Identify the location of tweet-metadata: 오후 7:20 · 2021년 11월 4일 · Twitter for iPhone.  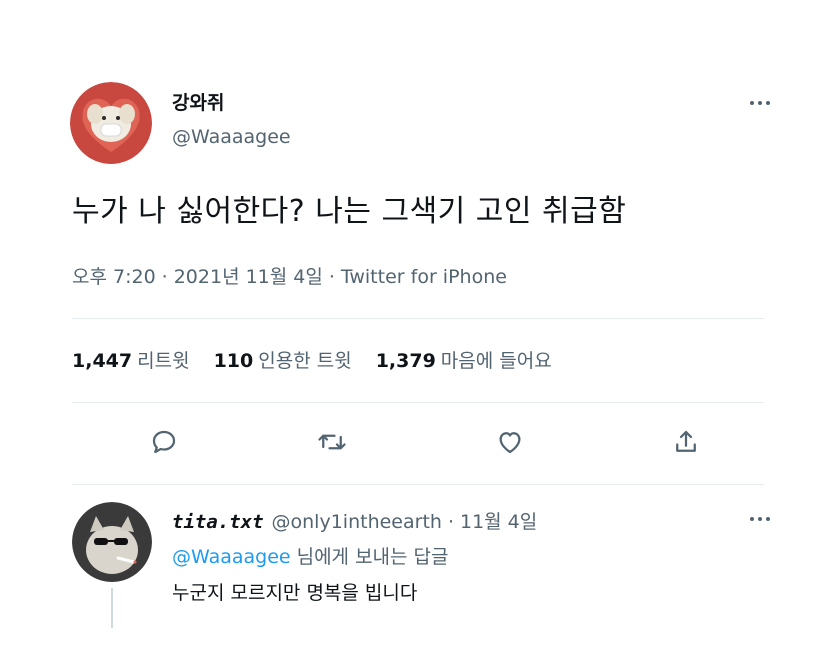
(289, 275).